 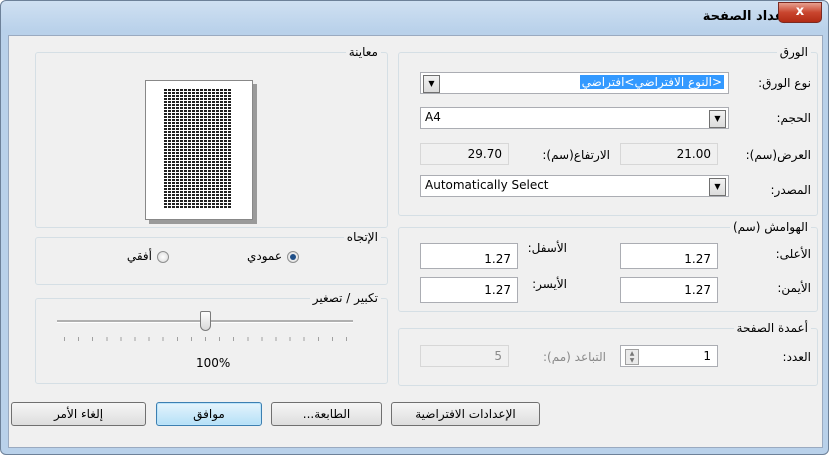 I want to click on orientation-landscape-option: أفقي, so click(x=129, y=257).